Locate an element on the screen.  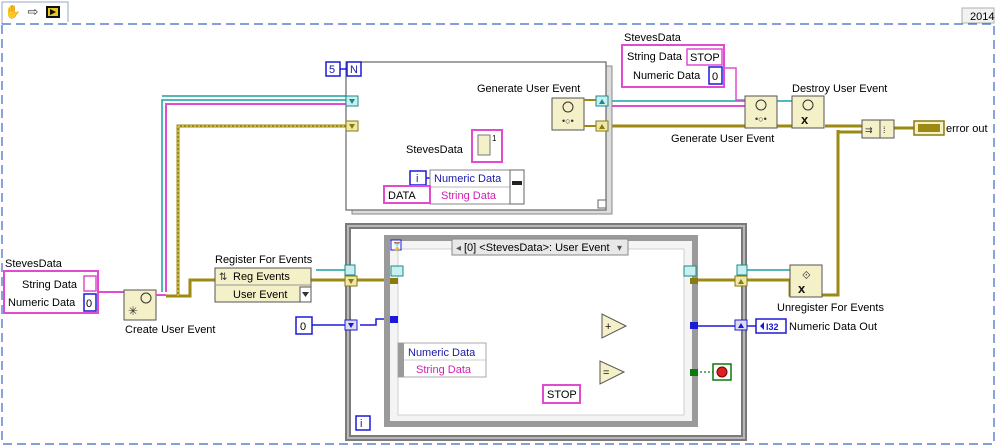
left-cluster-field1-label: String Data is located at coordinates (50, 285).